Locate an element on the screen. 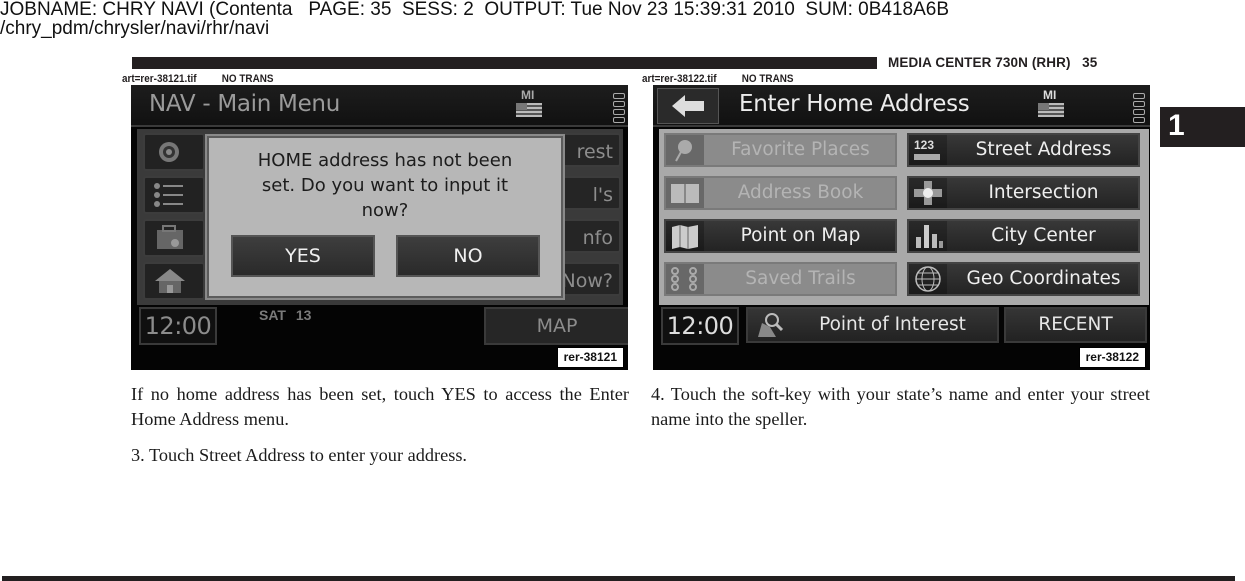 The height and width of the screenshot is (581, 1245). recent-button: RECENT is located at coordinates (1075, 325).